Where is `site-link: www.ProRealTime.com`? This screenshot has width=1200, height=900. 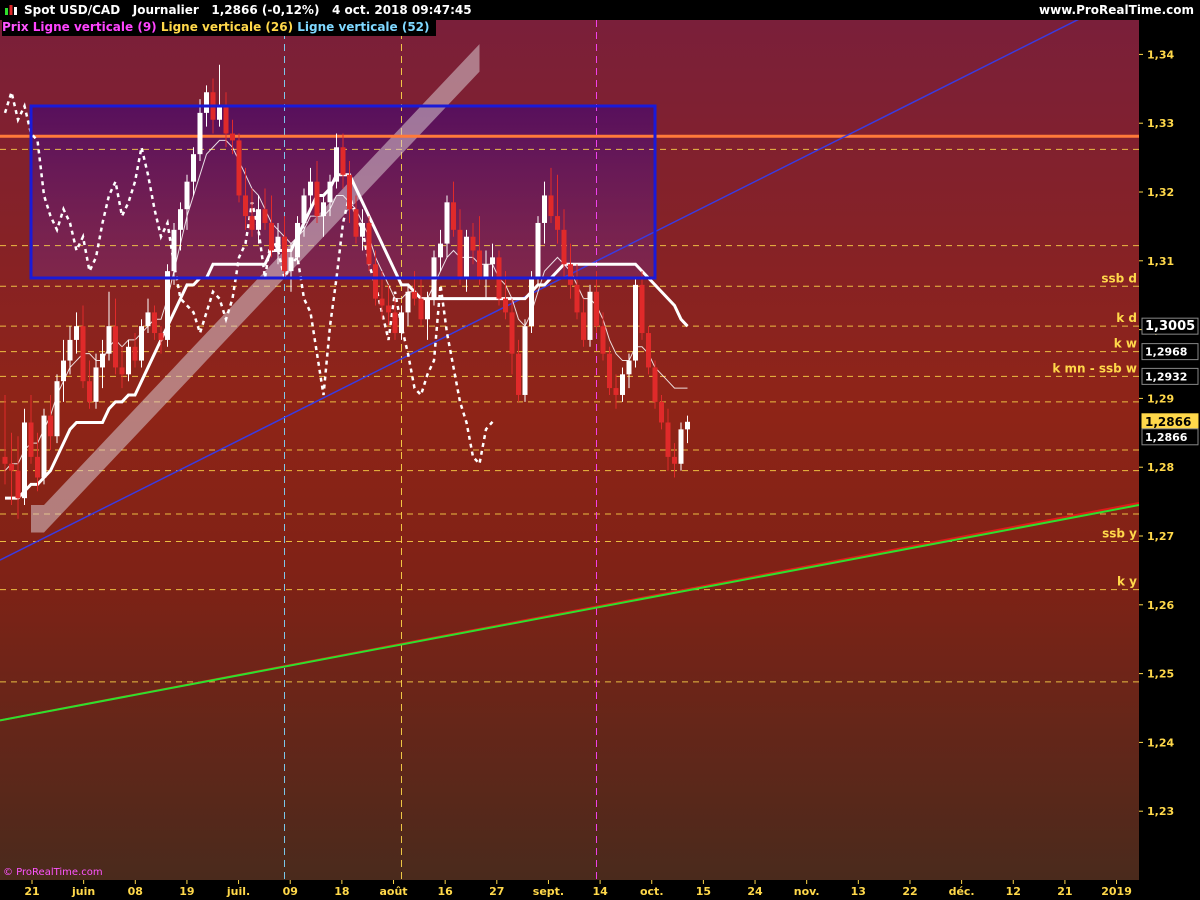 site-link: www.ProRealTime.com is located at coordinates (1116, 10).